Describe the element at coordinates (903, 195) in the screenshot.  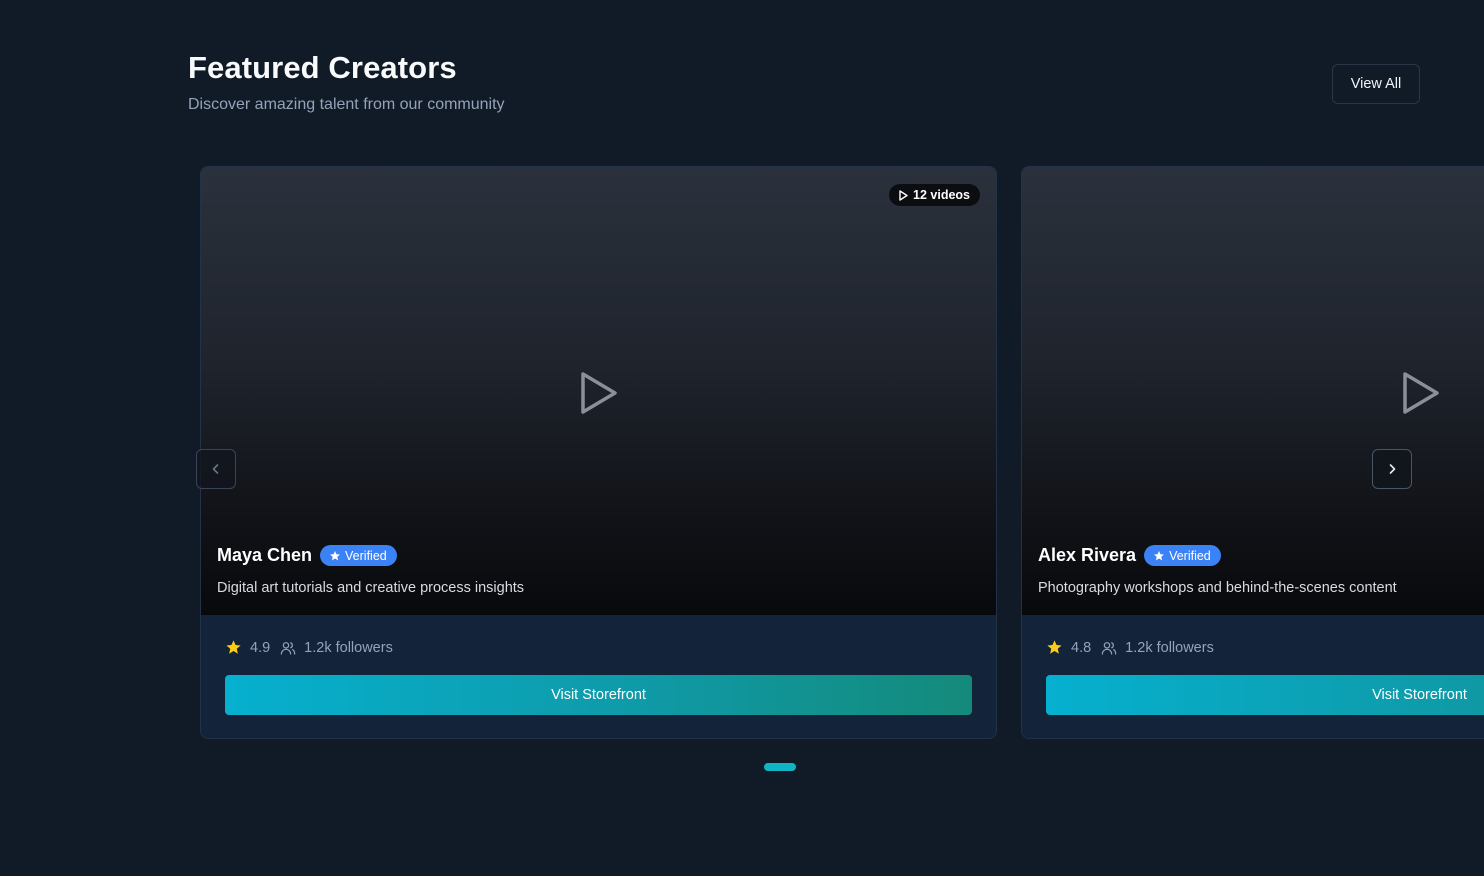
I see `play-small-icon` at that location.